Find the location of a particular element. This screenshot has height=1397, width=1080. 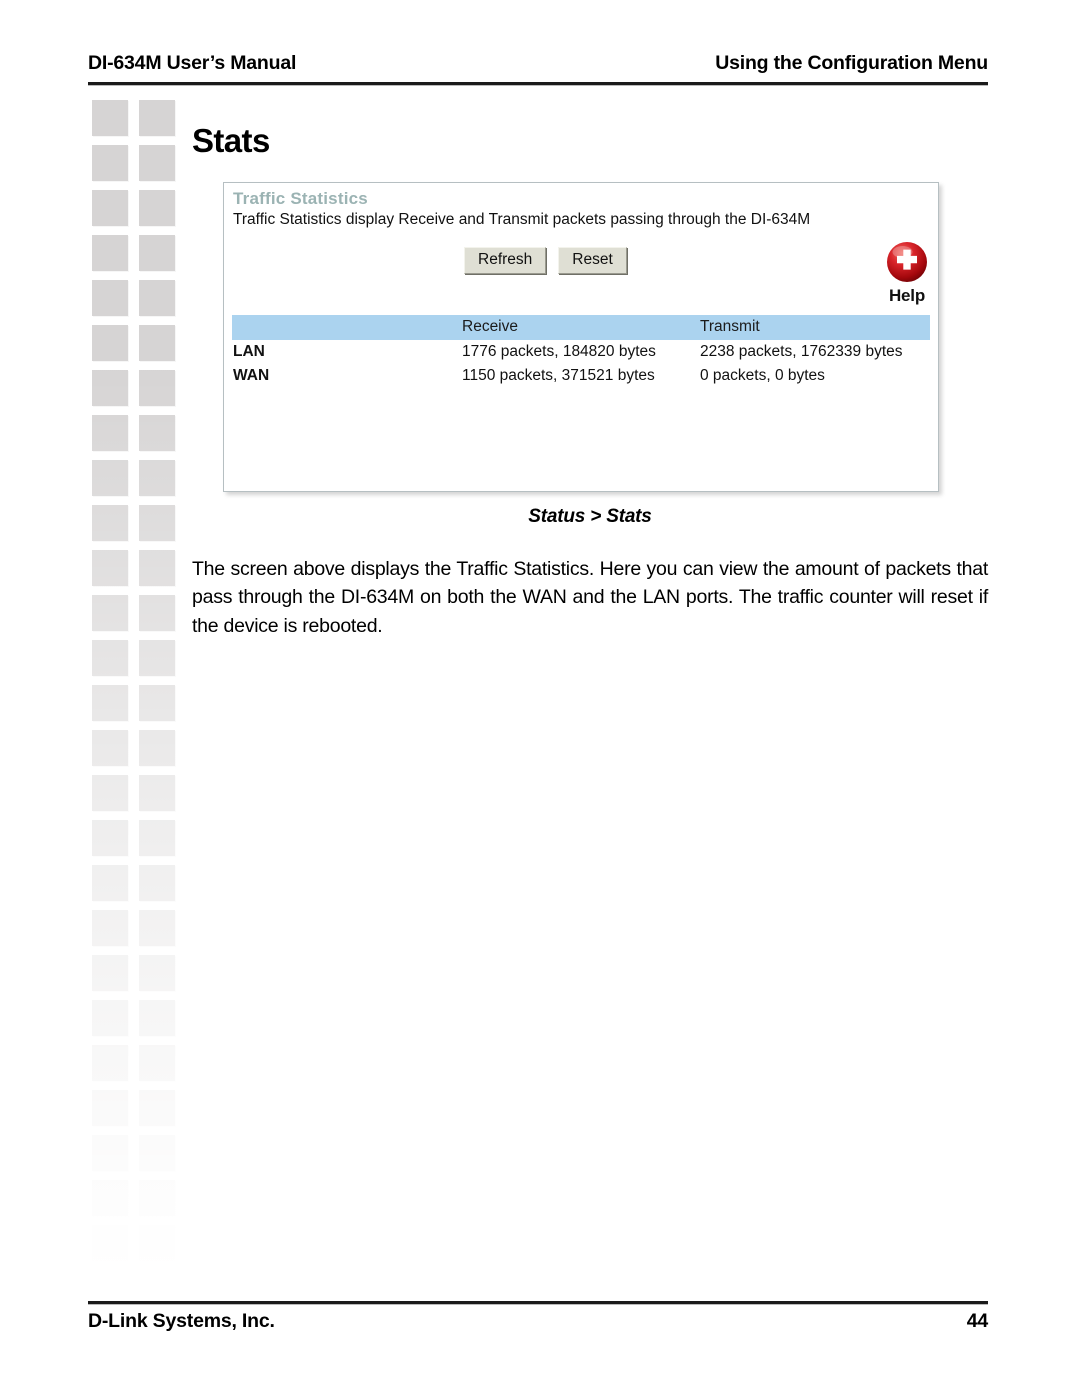

decorative-fade-overlay is located at coordinates (141, 687).